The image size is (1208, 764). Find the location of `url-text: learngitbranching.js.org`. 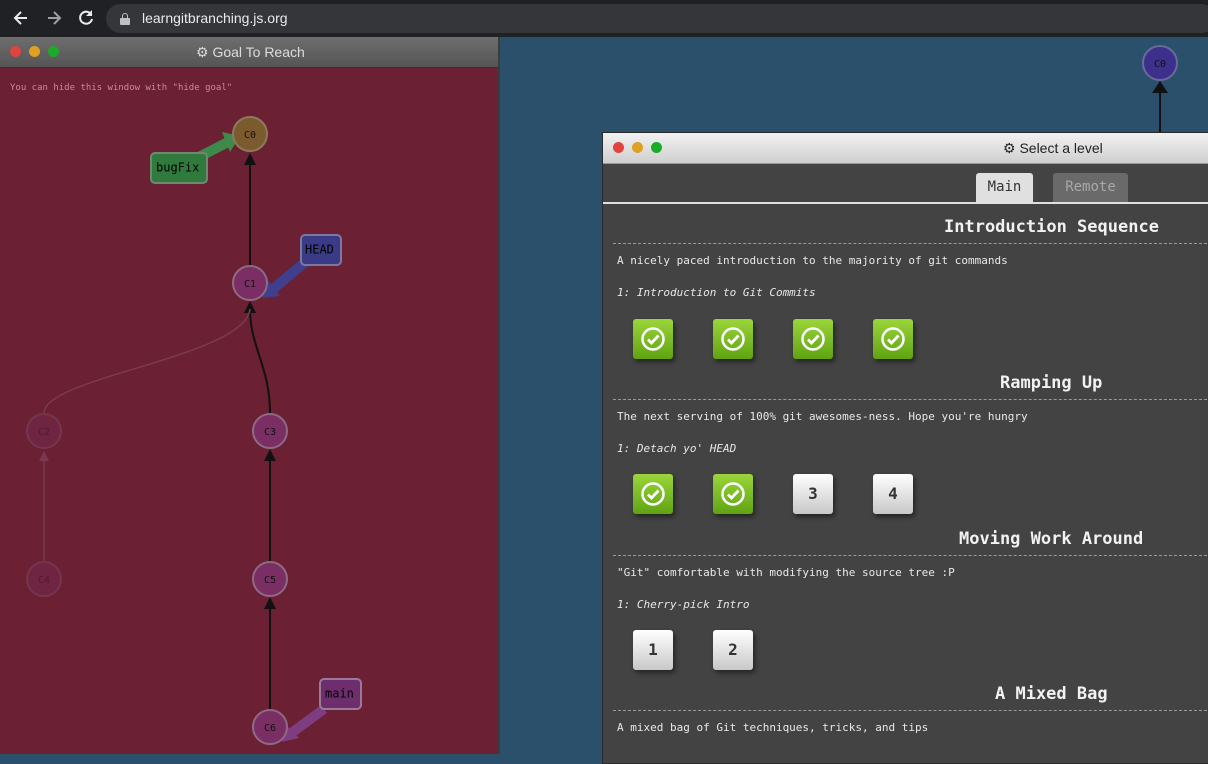

url-text: learngitbranching.js.org is located at coordinates (215, 18).